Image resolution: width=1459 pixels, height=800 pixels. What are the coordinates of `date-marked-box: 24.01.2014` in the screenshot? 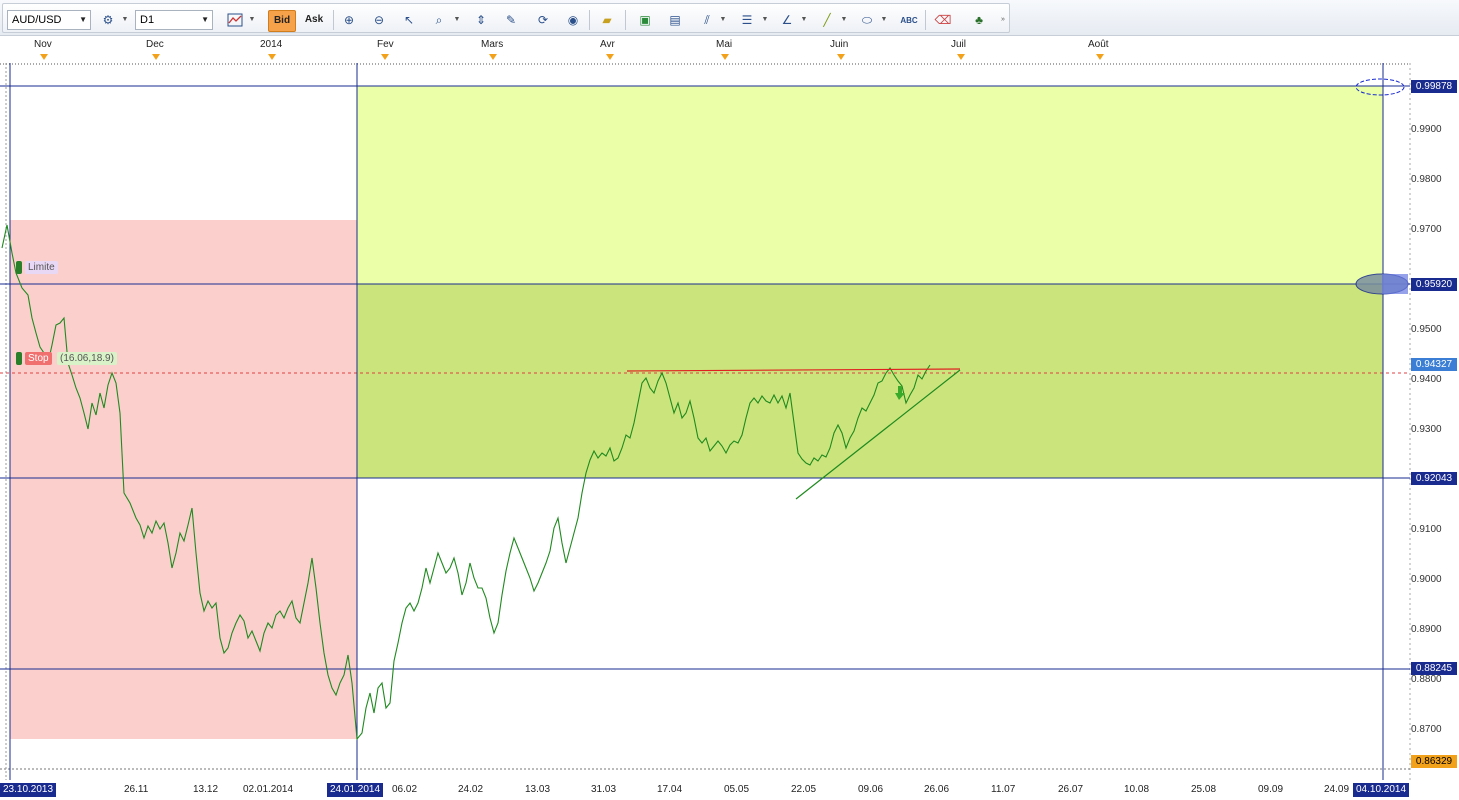 It's located at (355, 790).